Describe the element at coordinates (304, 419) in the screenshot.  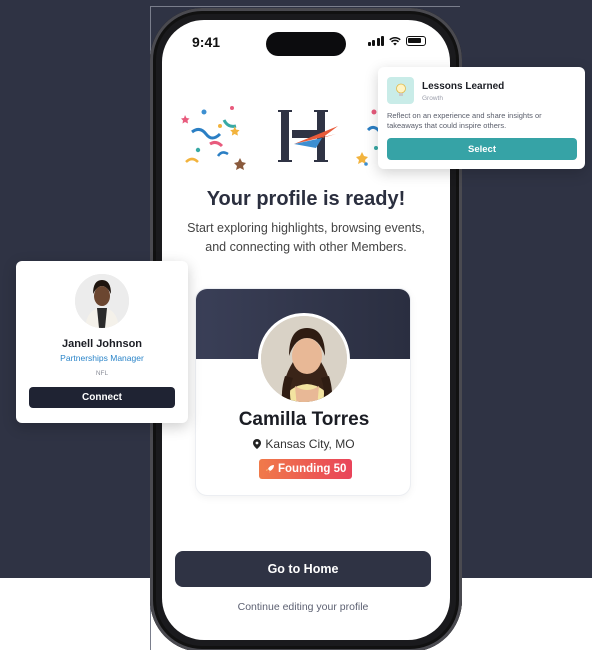
I see `profile-name: Camilla Torres` at that location.